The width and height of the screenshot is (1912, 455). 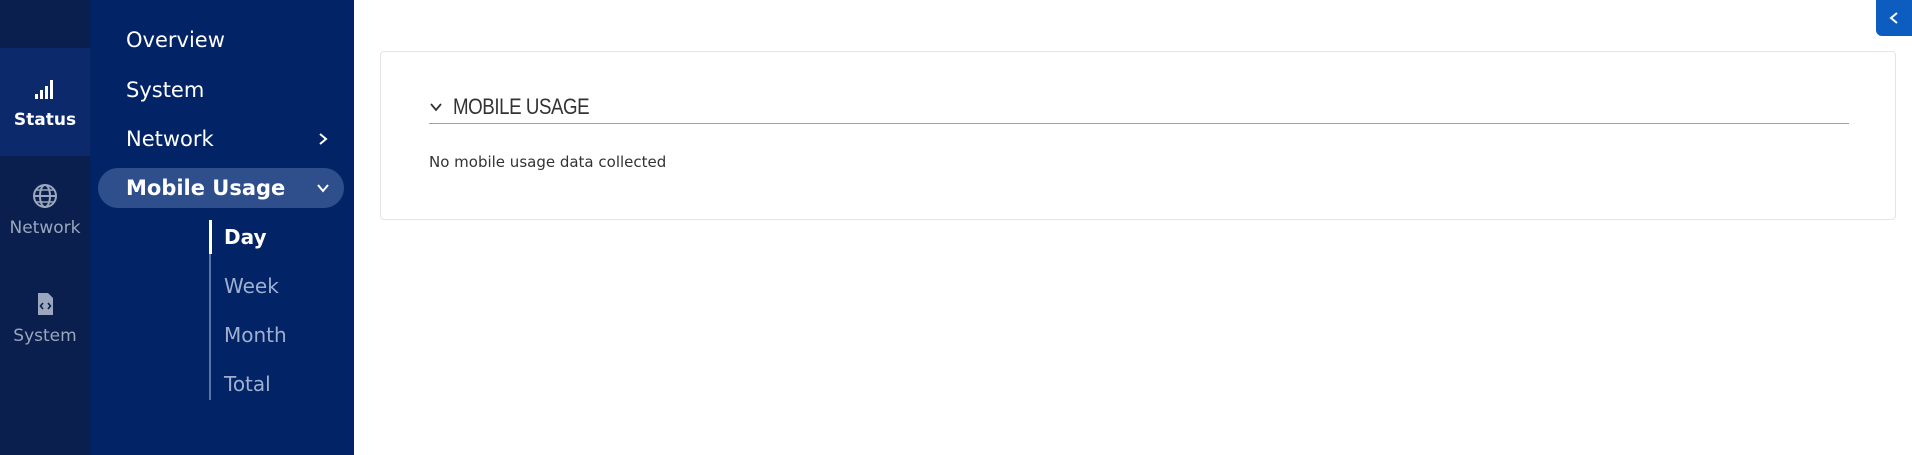 I want to click on nav-item-mobile-usage: Mobile Usage, so click(x=221, y=188).